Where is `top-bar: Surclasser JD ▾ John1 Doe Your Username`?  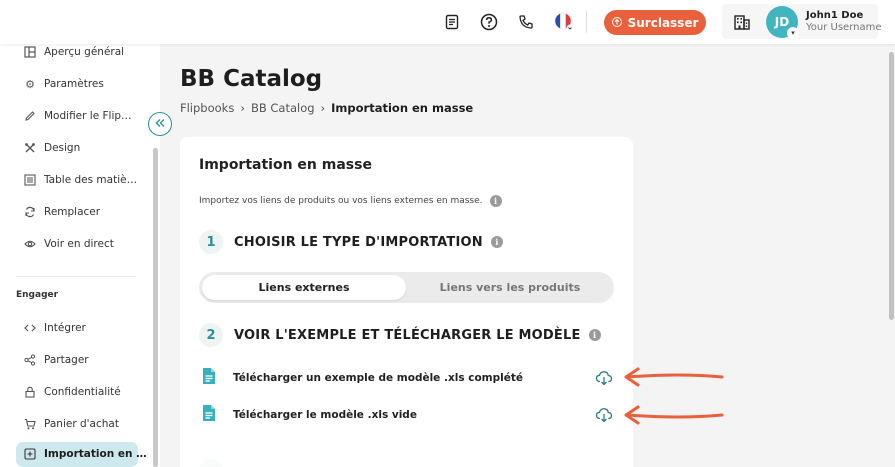
top-bar: Surclasser JD ▾ John1 Doe Your Username is located at coordinates (447, 22).